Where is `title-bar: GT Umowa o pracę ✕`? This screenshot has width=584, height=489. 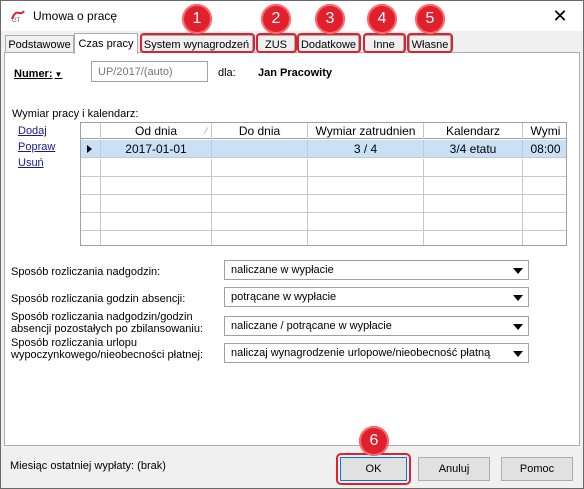 title-bar: GT Umowa o pracę ✕ is located at coordinates (292, 16).